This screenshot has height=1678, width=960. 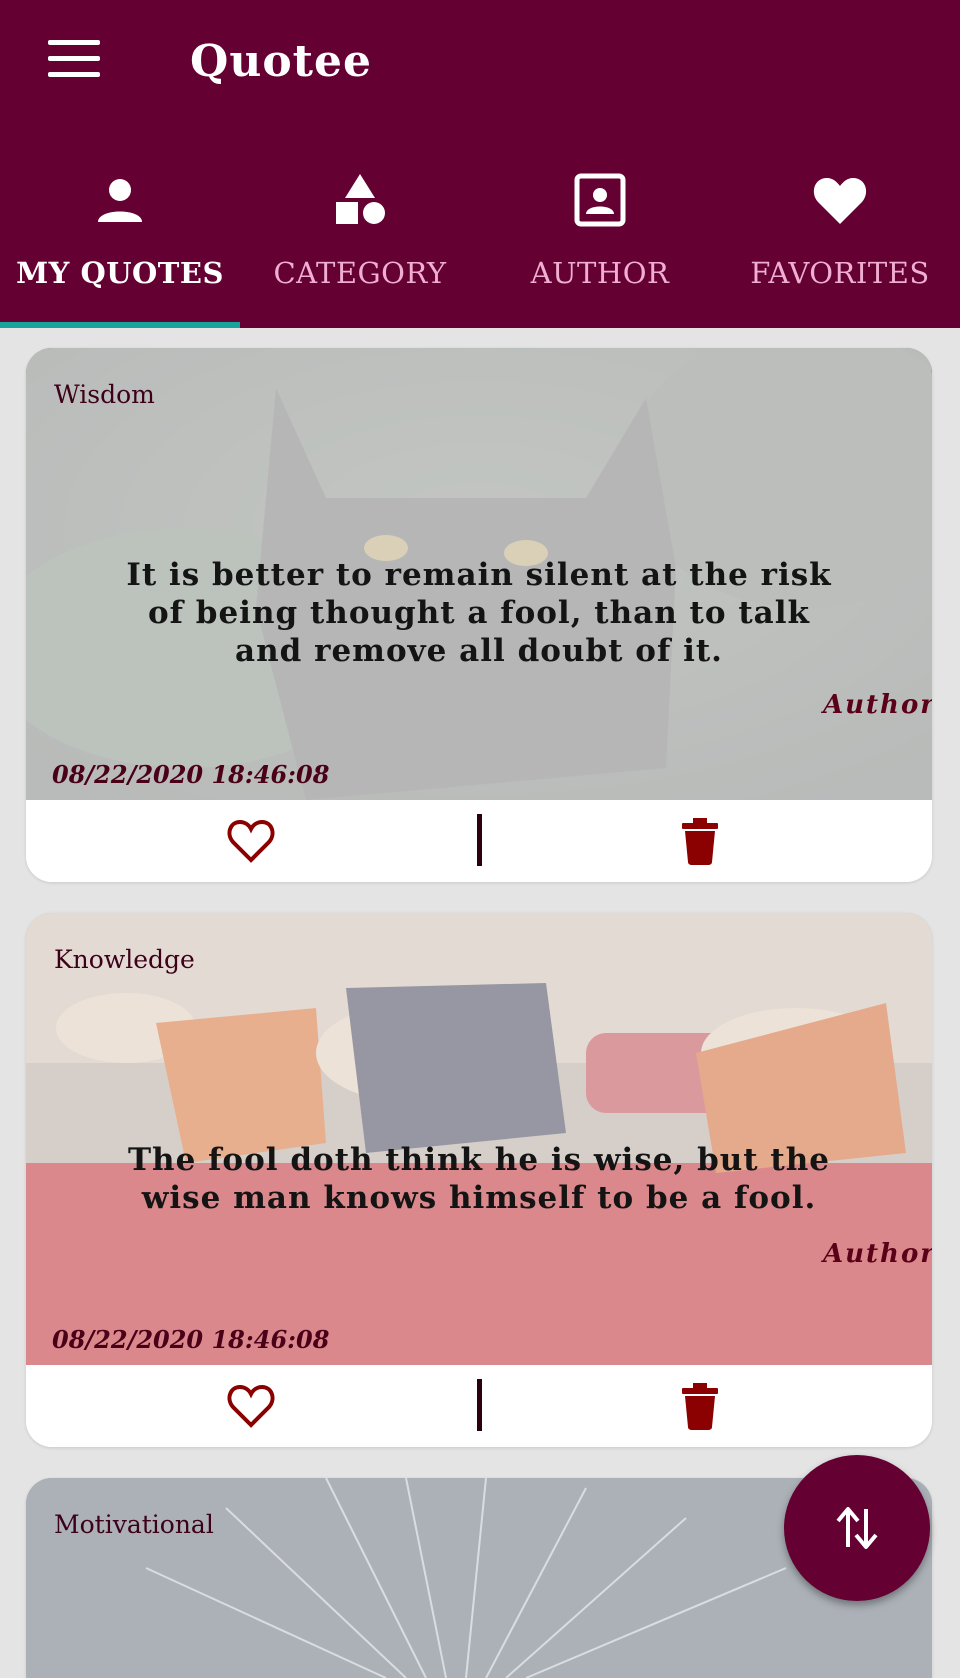 I want to click on contact-card-icon, so click(x=600, y=200).